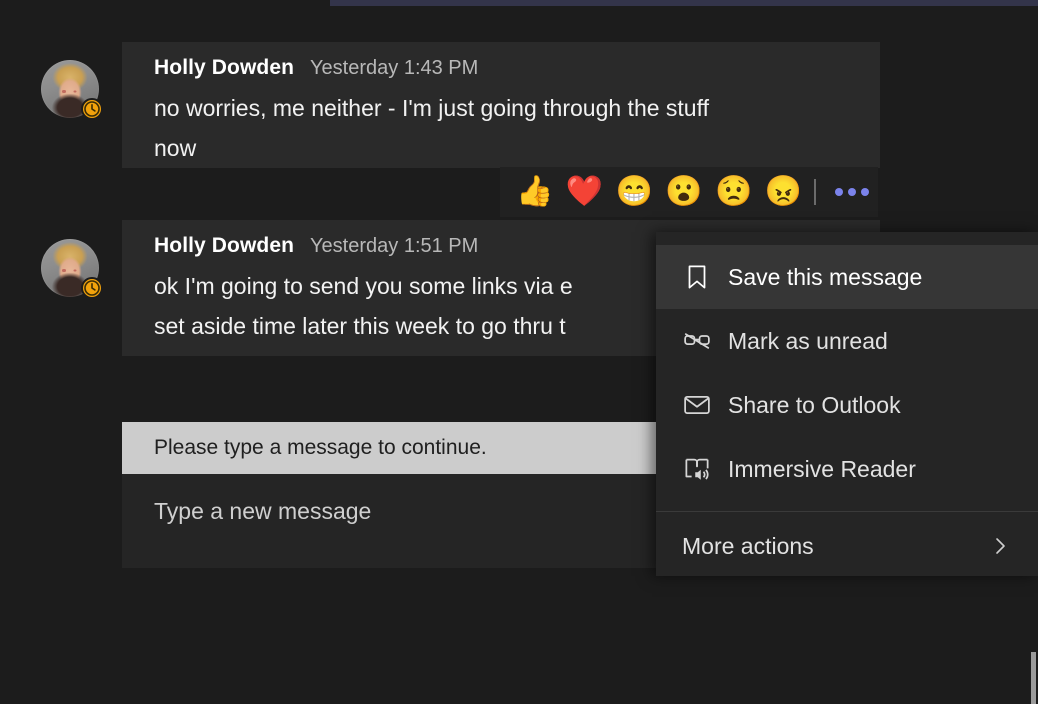 Image resolution: width=1038 pixels, height=704 pixels. What do you see at coordinates (389, 521) in the screenshot?
I see `compose-box: Type a new message` at bounding box center [389, 521].